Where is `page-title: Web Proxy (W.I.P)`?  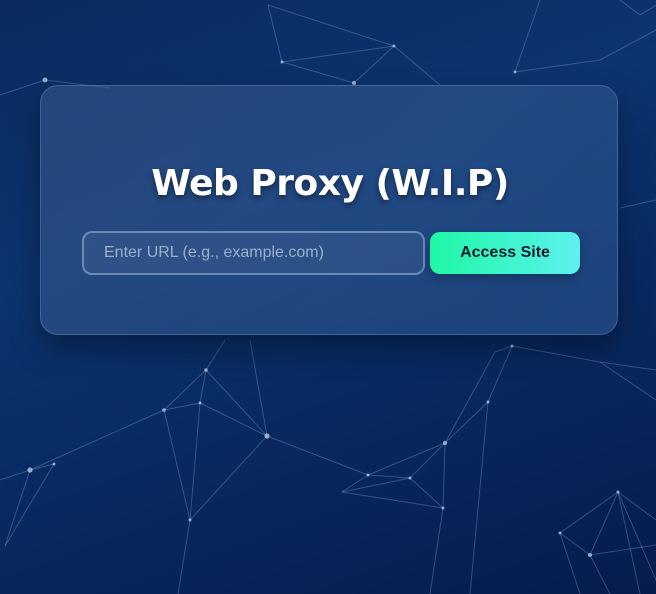 page-title: Web Proxy (W.I.P) is located at coordinates (330, 183).